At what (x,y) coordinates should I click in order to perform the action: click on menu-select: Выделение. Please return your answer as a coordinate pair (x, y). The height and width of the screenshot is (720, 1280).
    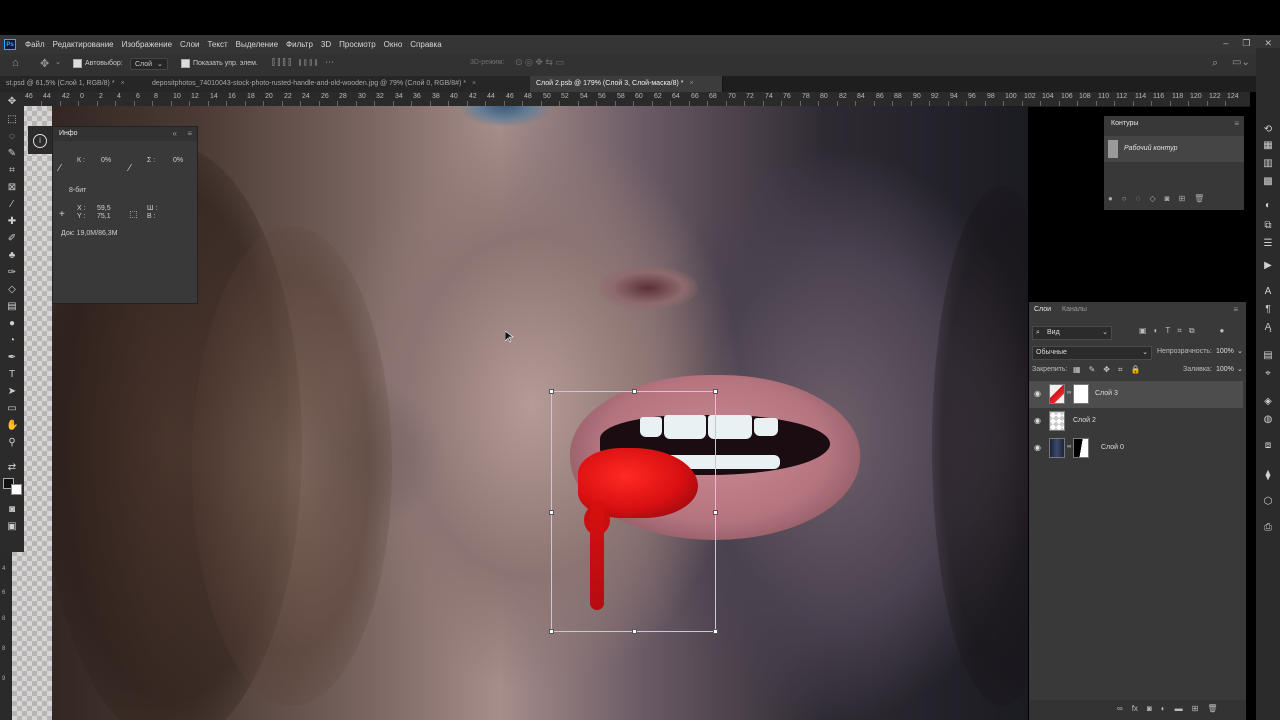
    Looking at the image, I should click on (257, 44).